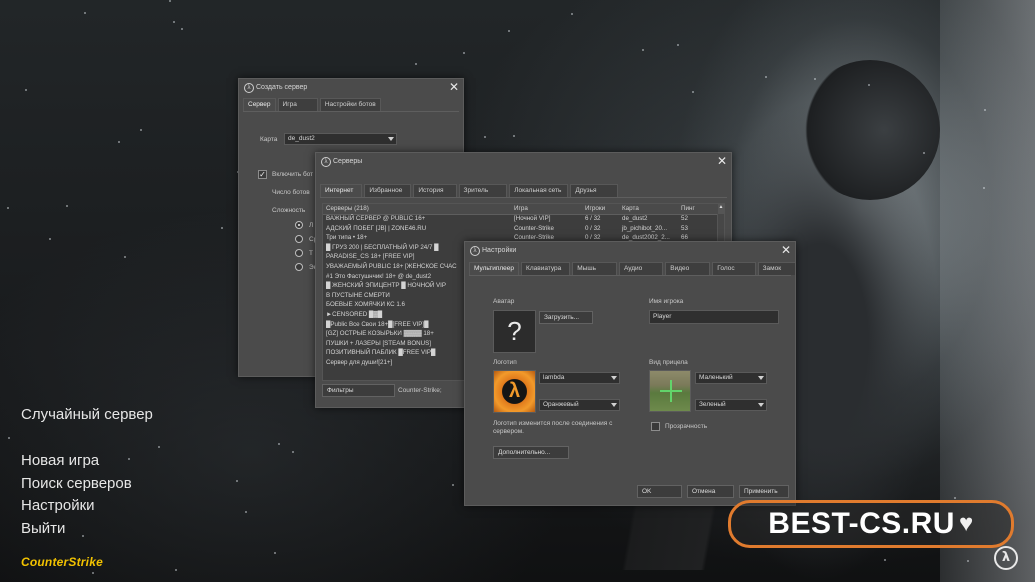 The image size is (1035, 582). What do you see at coordinates (731, 405) in the screenshot?
I see `crosshair-color-select: Зеленый` at bounding box center [731, 405].